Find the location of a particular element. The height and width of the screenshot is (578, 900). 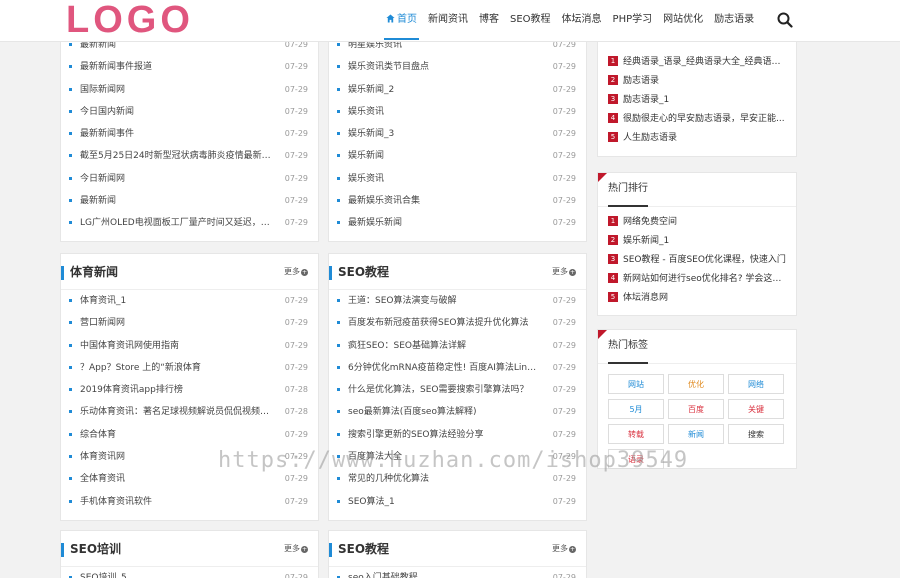

tag-link: 转载 is located at coordinates (636, 434).